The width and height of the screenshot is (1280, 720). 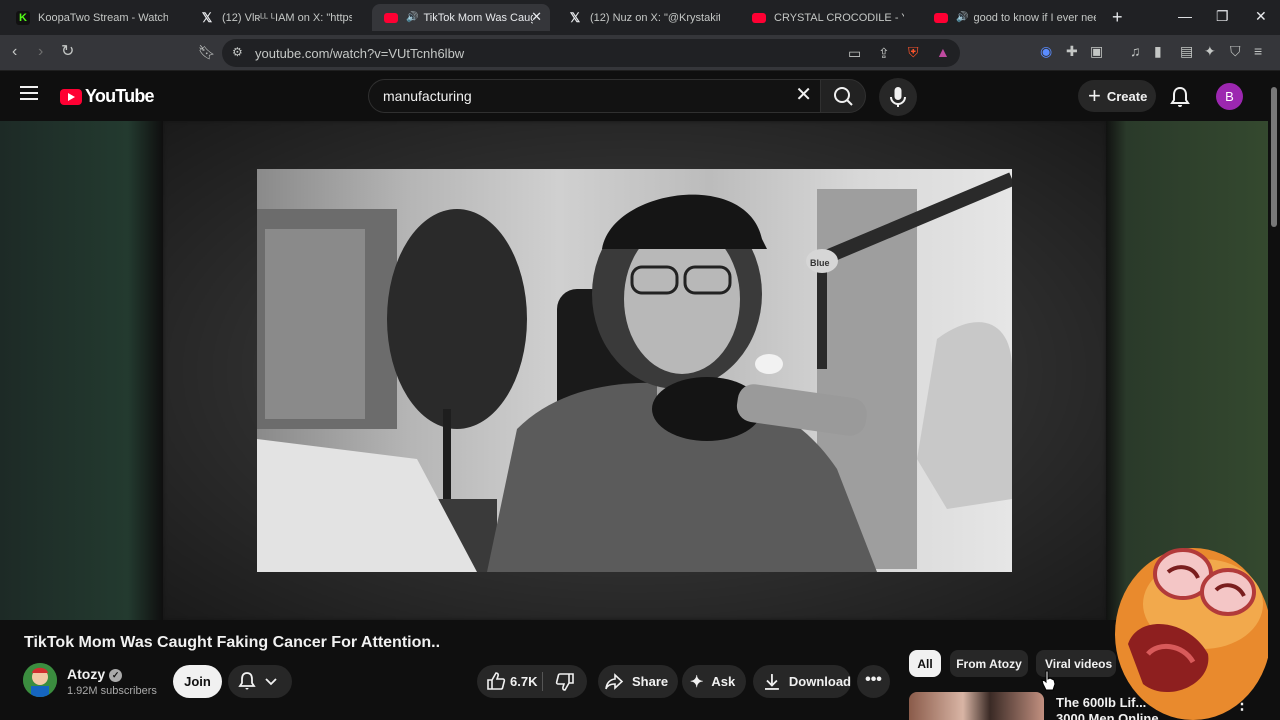 I want to click on chip-from-atozy: From Atozy, so click(x=989, y=663).